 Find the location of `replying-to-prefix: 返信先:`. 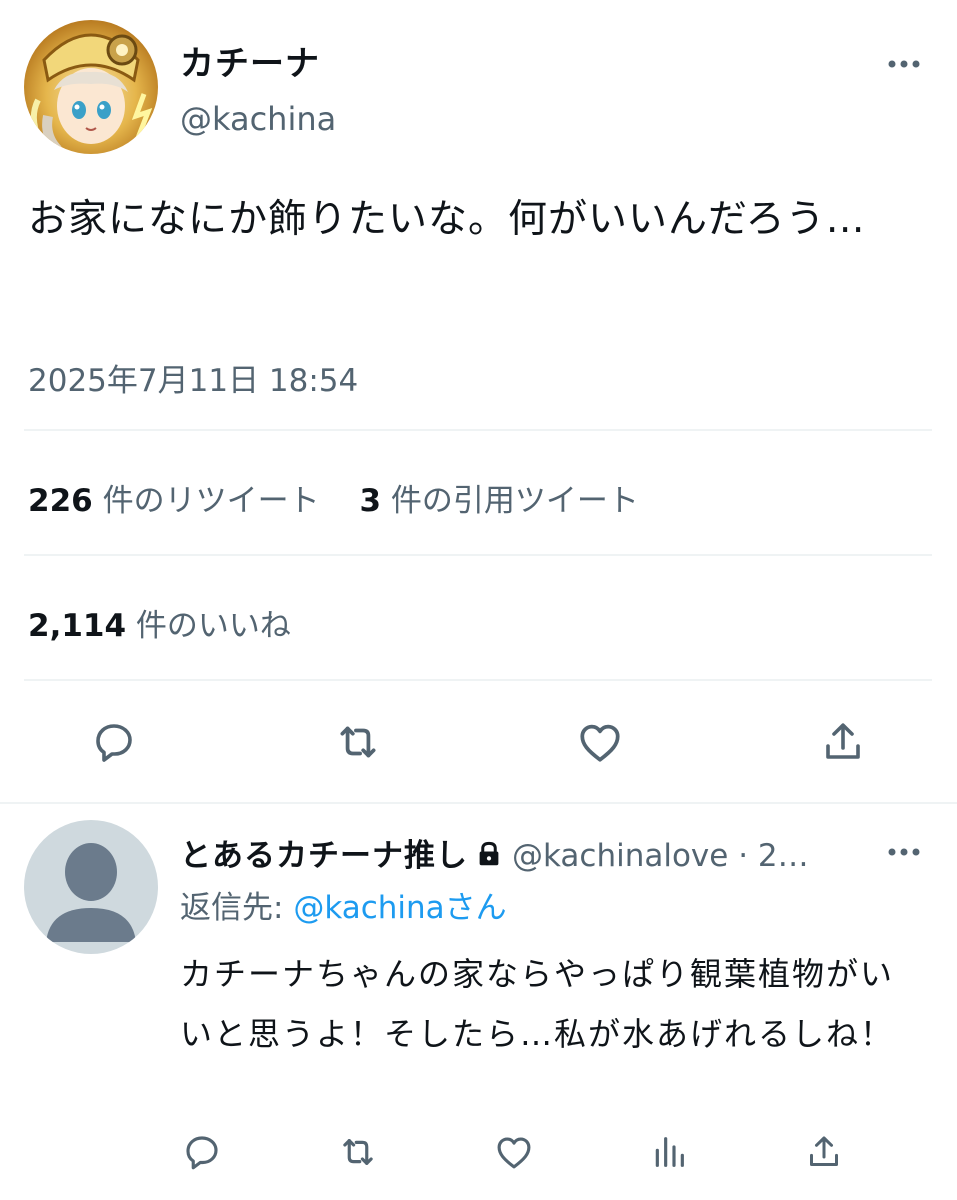

replying-to-prefix: 返信先: is located at coordinates (237, 908).